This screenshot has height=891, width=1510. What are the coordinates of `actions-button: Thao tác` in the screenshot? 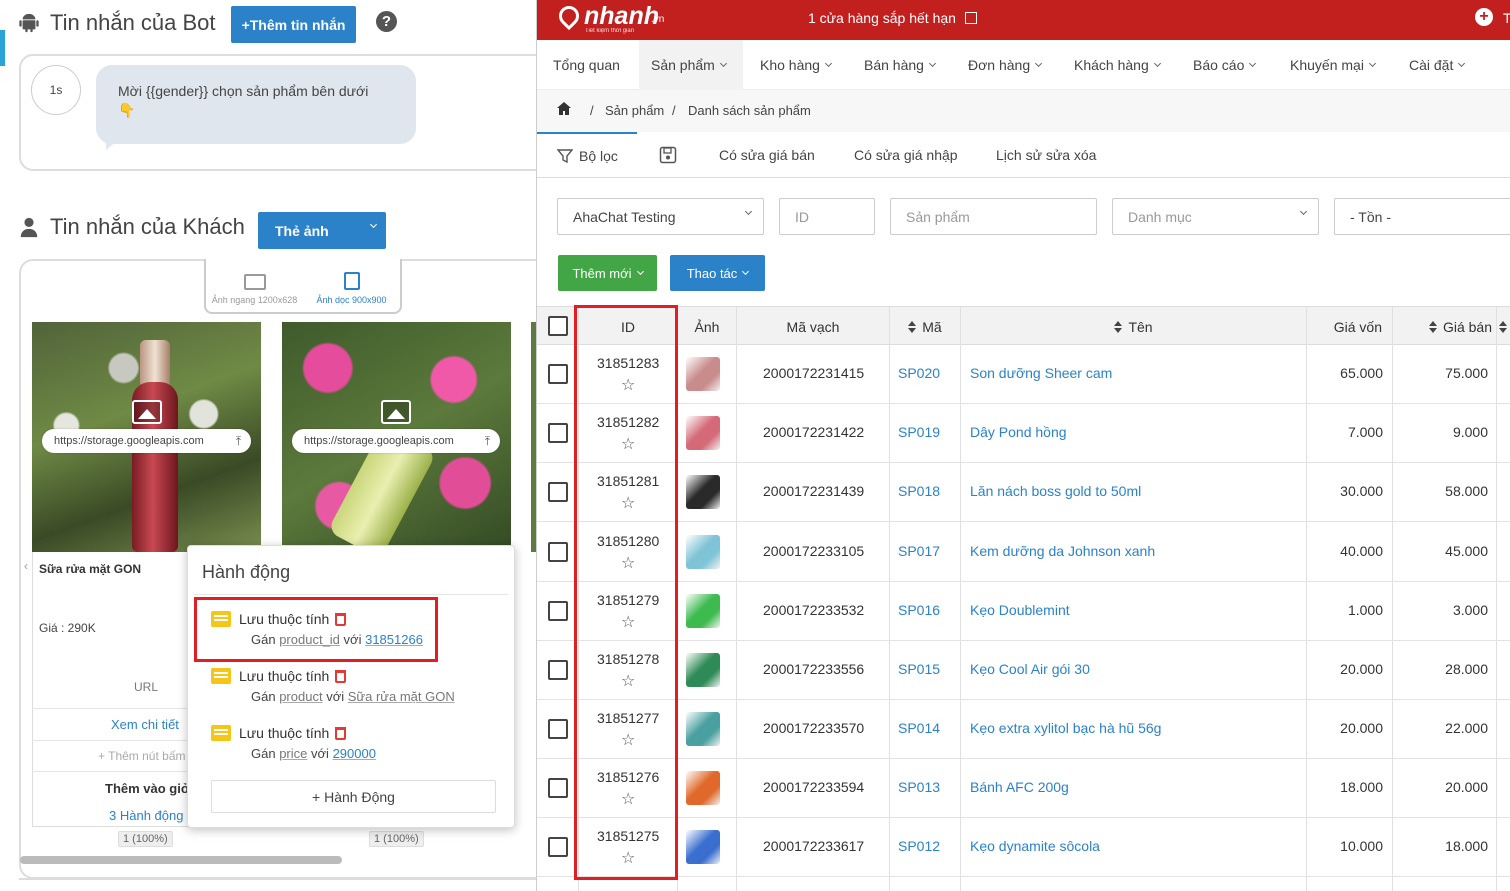 It's located at (717, 273).